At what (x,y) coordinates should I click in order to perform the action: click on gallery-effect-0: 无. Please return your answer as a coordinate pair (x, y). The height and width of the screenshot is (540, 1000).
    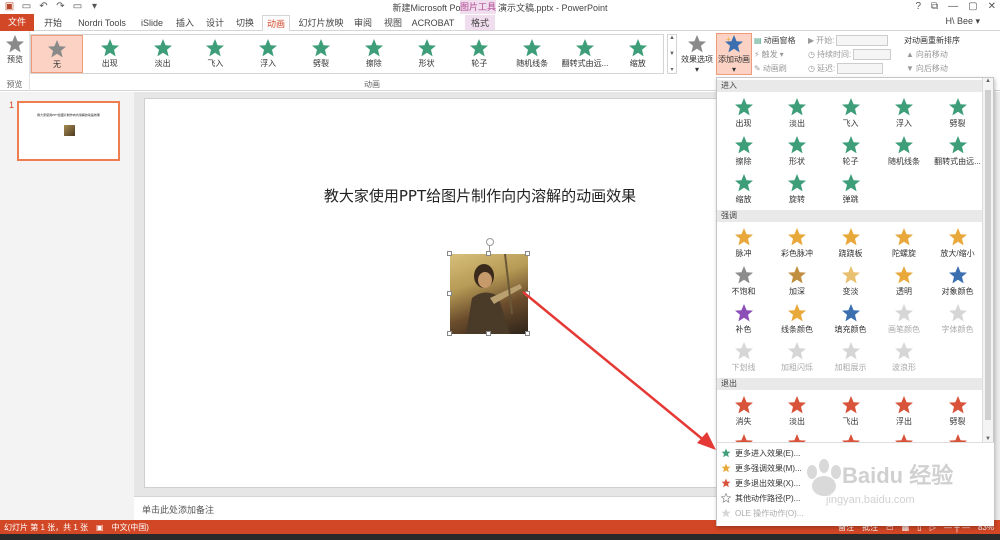
    Looking at the image, I should click on (57, 54).